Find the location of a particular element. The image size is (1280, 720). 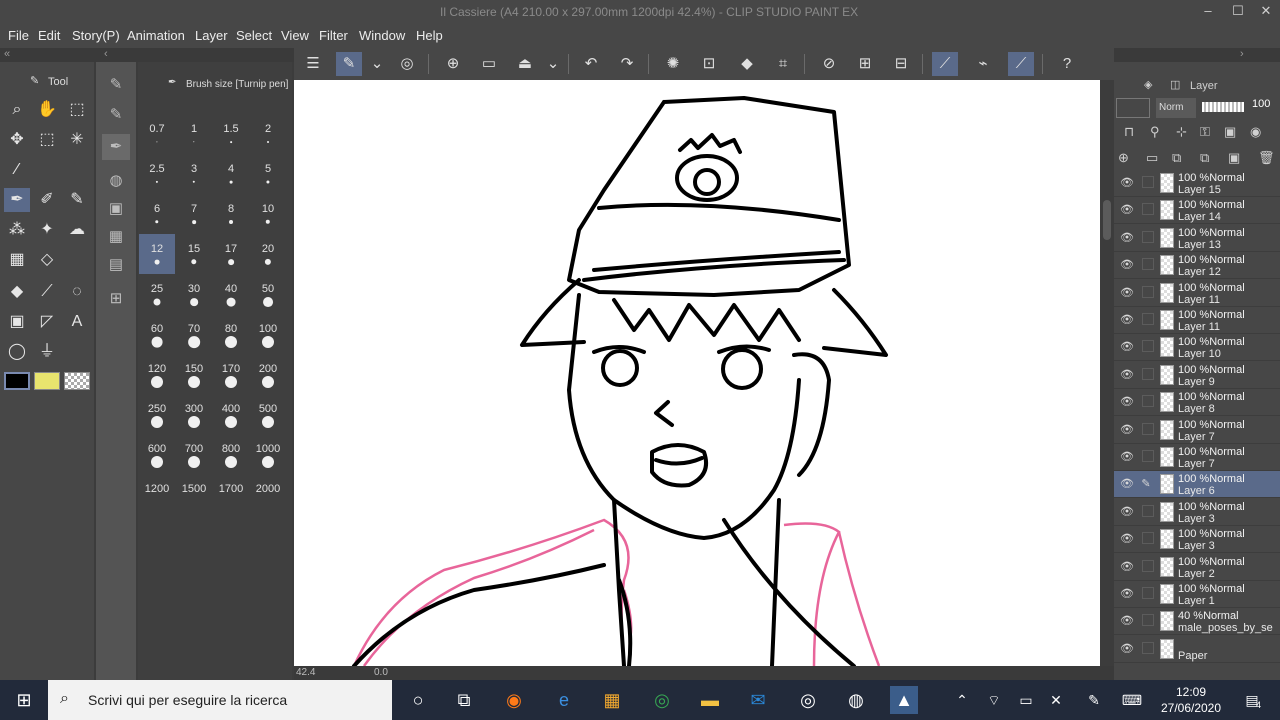

menu-file: File is located at coordinates (18, 35).